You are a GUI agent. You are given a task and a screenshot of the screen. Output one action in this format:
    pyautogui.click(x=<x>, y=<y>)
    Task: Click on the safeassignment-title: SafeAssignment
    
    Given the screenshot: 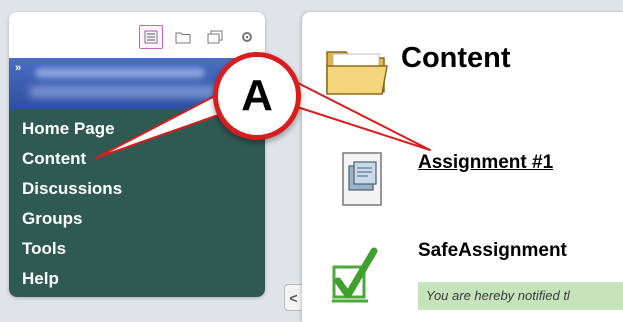 What is the action you would take?
    pyautogui.click(x=492, y=251)
    